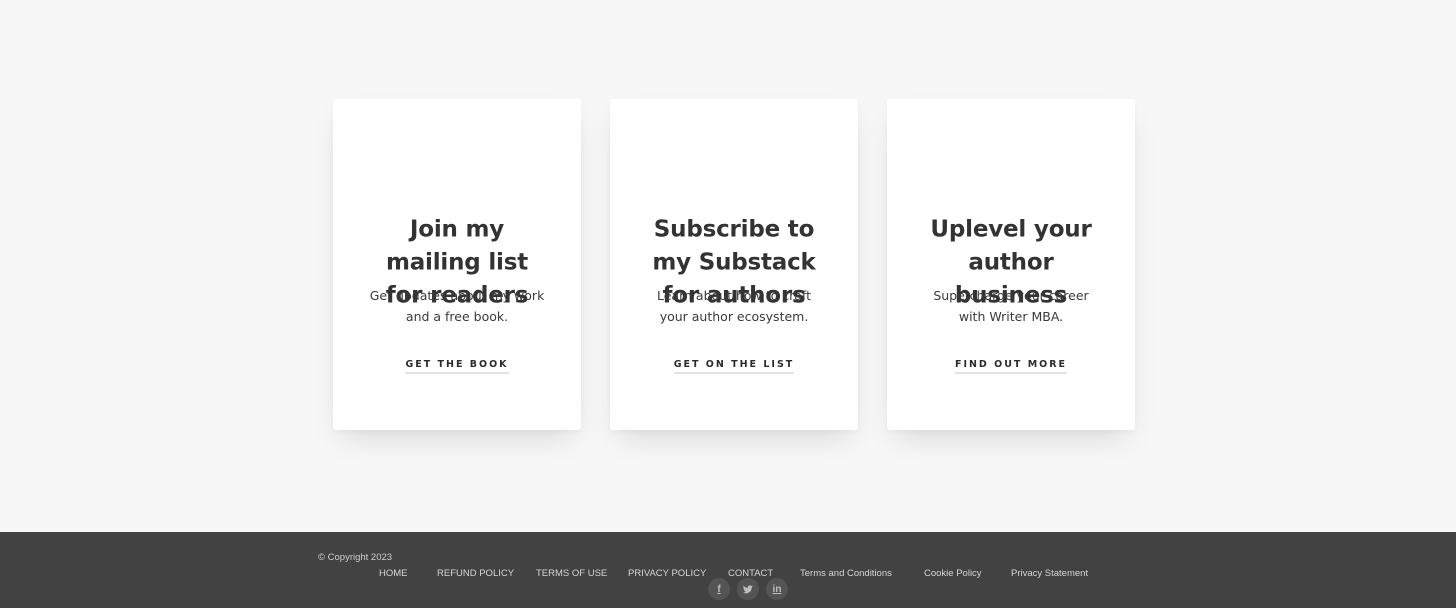  Describe the element at coordinates (393, 573) in the screenshot. I see `footer-link-home: HOME` at that location.